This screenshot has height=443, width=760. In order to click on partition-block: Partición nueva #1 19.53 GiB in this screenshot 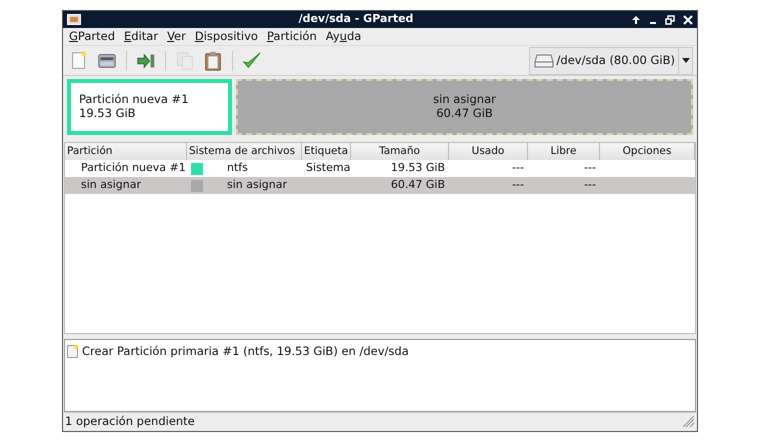, I will do `click(149, 107)`.